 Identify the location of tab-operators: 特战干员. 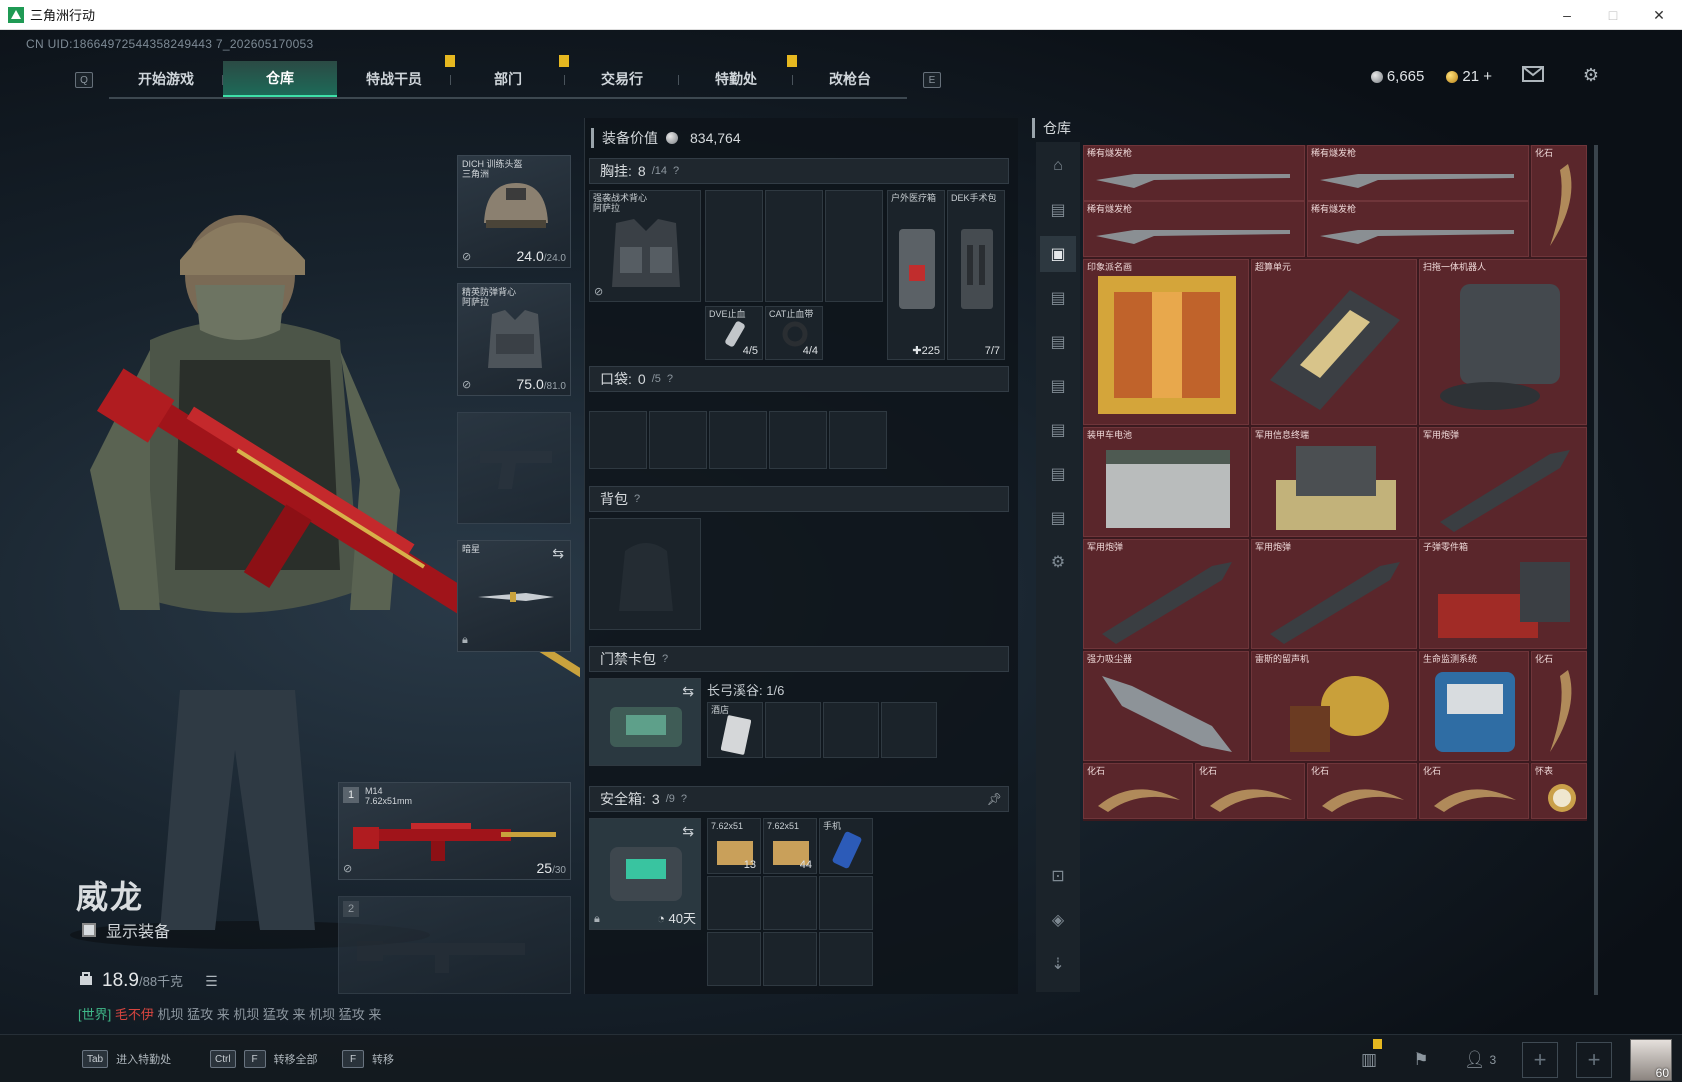
(396, 76).